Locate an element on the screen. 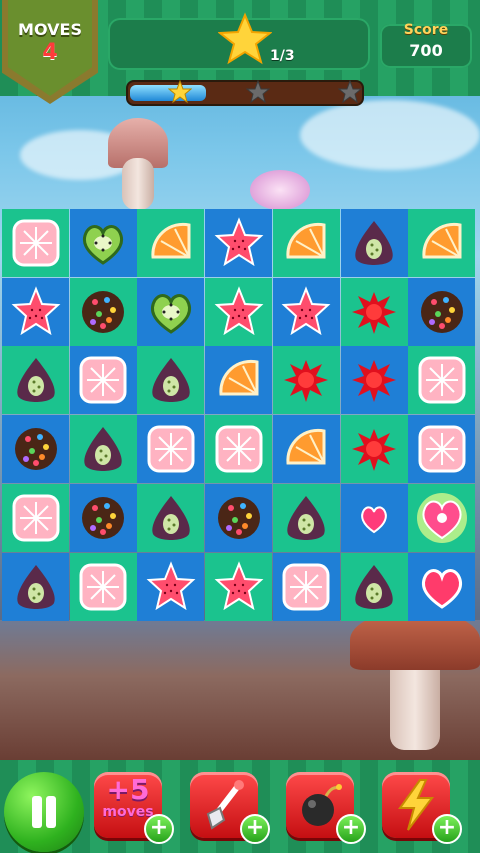 The width and height of the screenshot is (480, 853). pause-button is located at coordinates (44, 812).